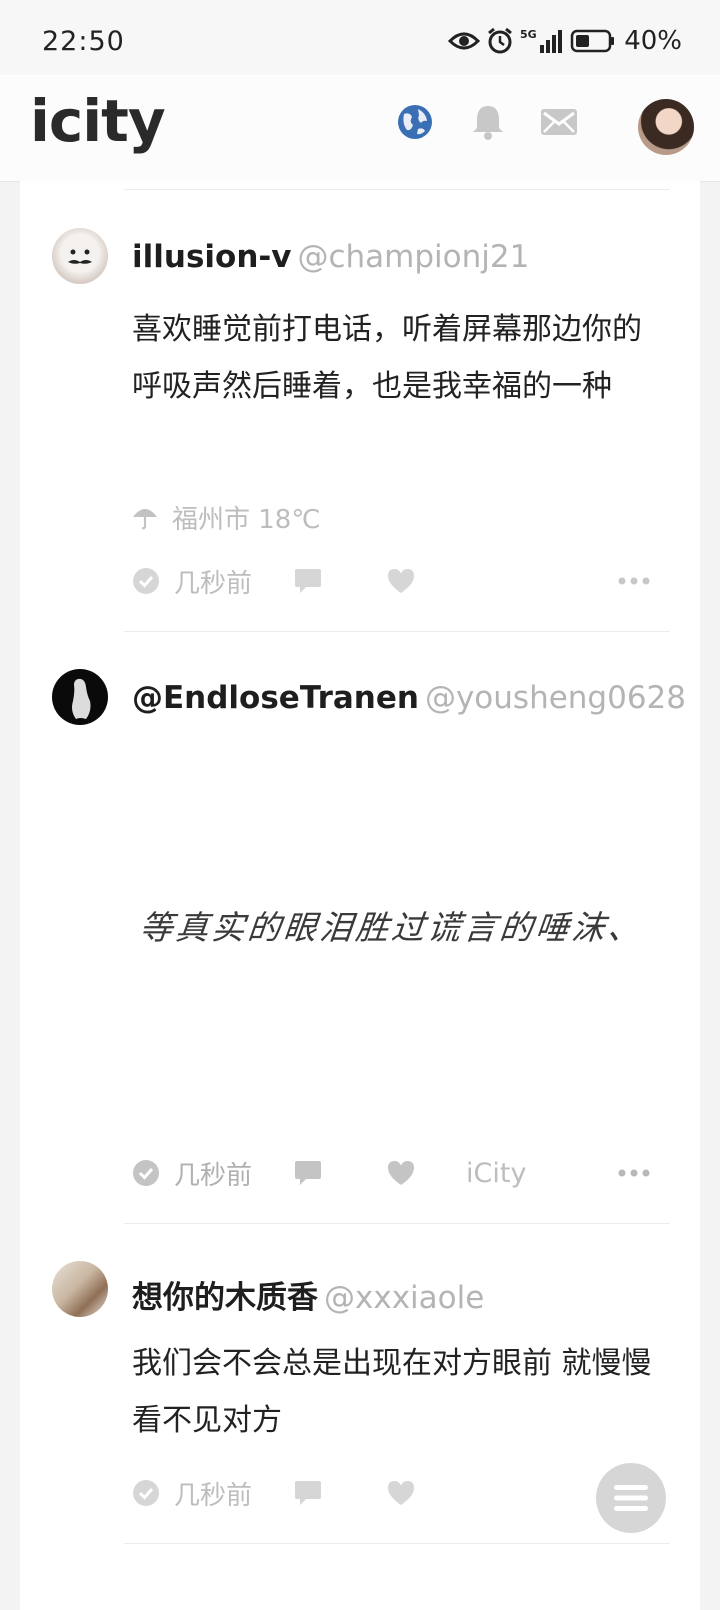 This screenshot has height=1610, width=720. Describe the element at coordinates (541, 40) in the screenshot. I see `signal-icon: 5G` at that location.